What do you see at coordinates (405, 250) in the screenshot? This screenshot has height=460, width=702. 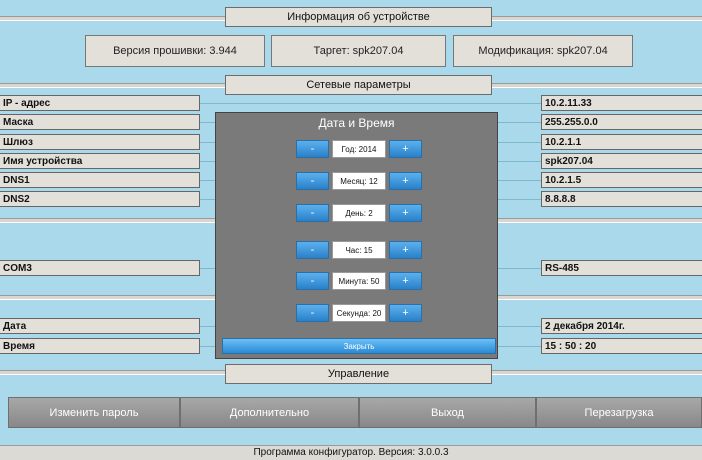 I see `hour-plus-button: +` at bounding box center [405, 250].